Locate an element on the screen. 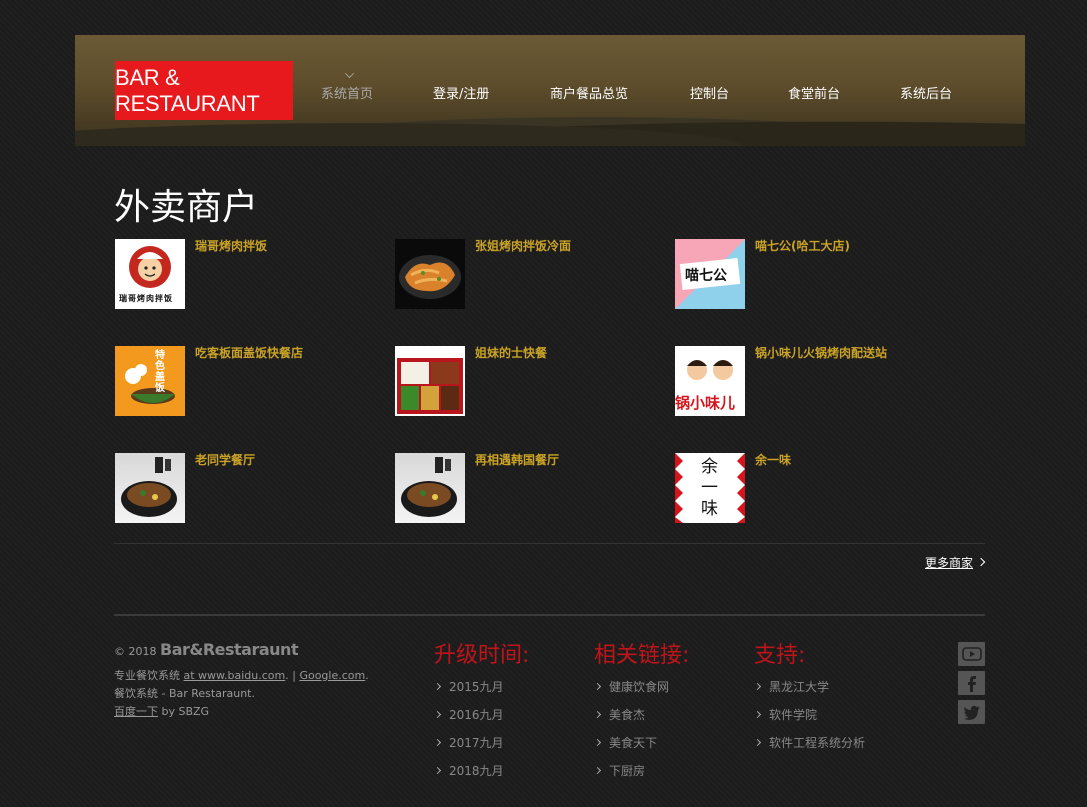  merchant-name: 余一味 is located at coordinates (773, 459).